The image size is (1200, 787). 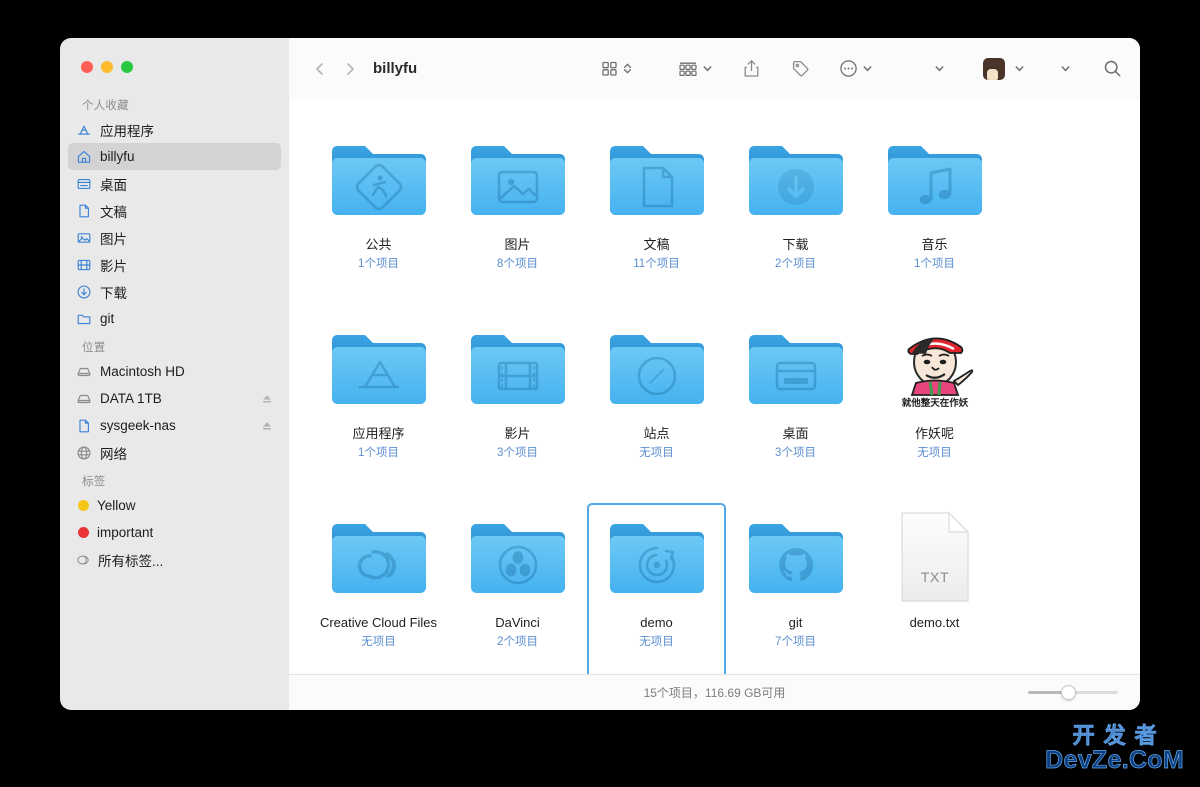 What do you see at coordinates (107, 67) in the screenshot?
I see `minimize-button` at bounding box center [107, 67].